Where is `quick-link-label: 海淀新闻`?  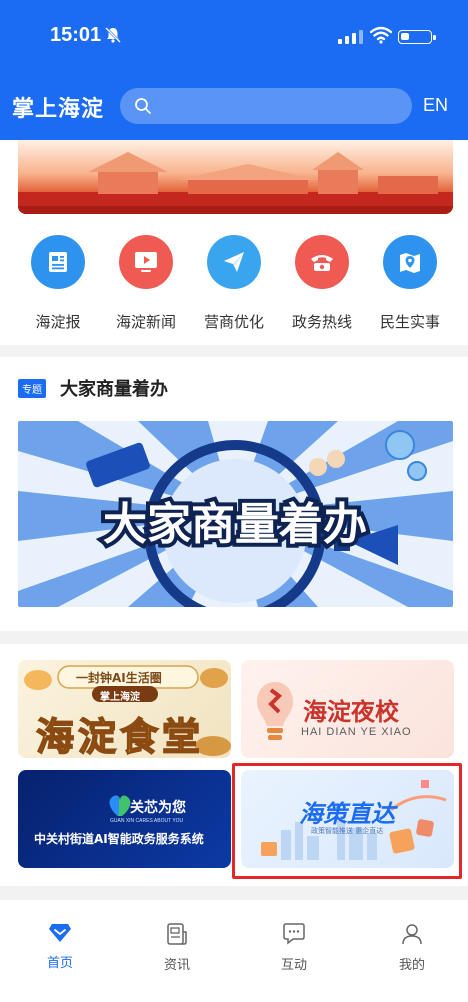 quick-link-label: 海淀新闻 is located at coordinates (145, 322).